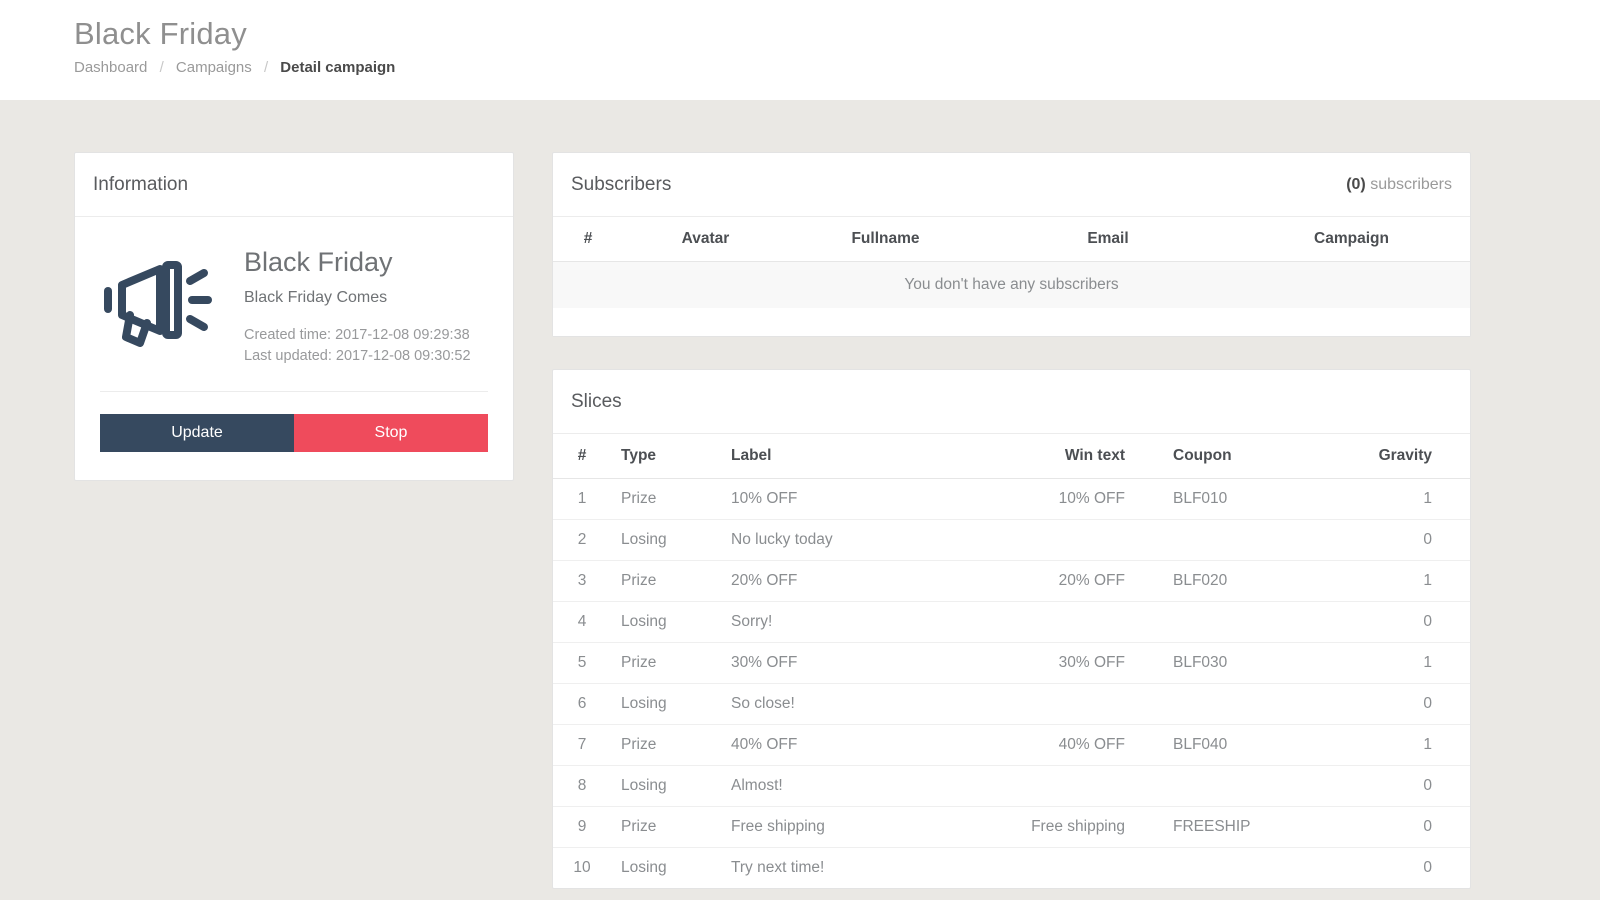 This screenshot has width=1600, height=900. I want to click on table-row: 3 Prize 20% OFF 20% OFF BLF020 1, so click(1011, 581).